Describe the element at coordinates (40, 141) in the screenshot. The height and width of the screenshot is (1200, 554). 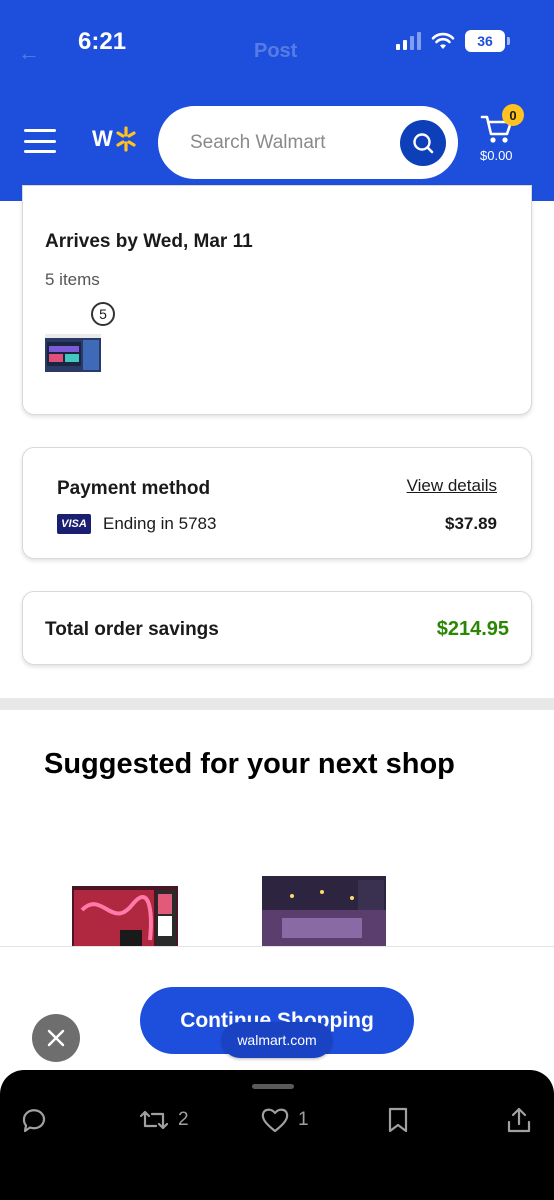
I see `menu-icon` at that location.